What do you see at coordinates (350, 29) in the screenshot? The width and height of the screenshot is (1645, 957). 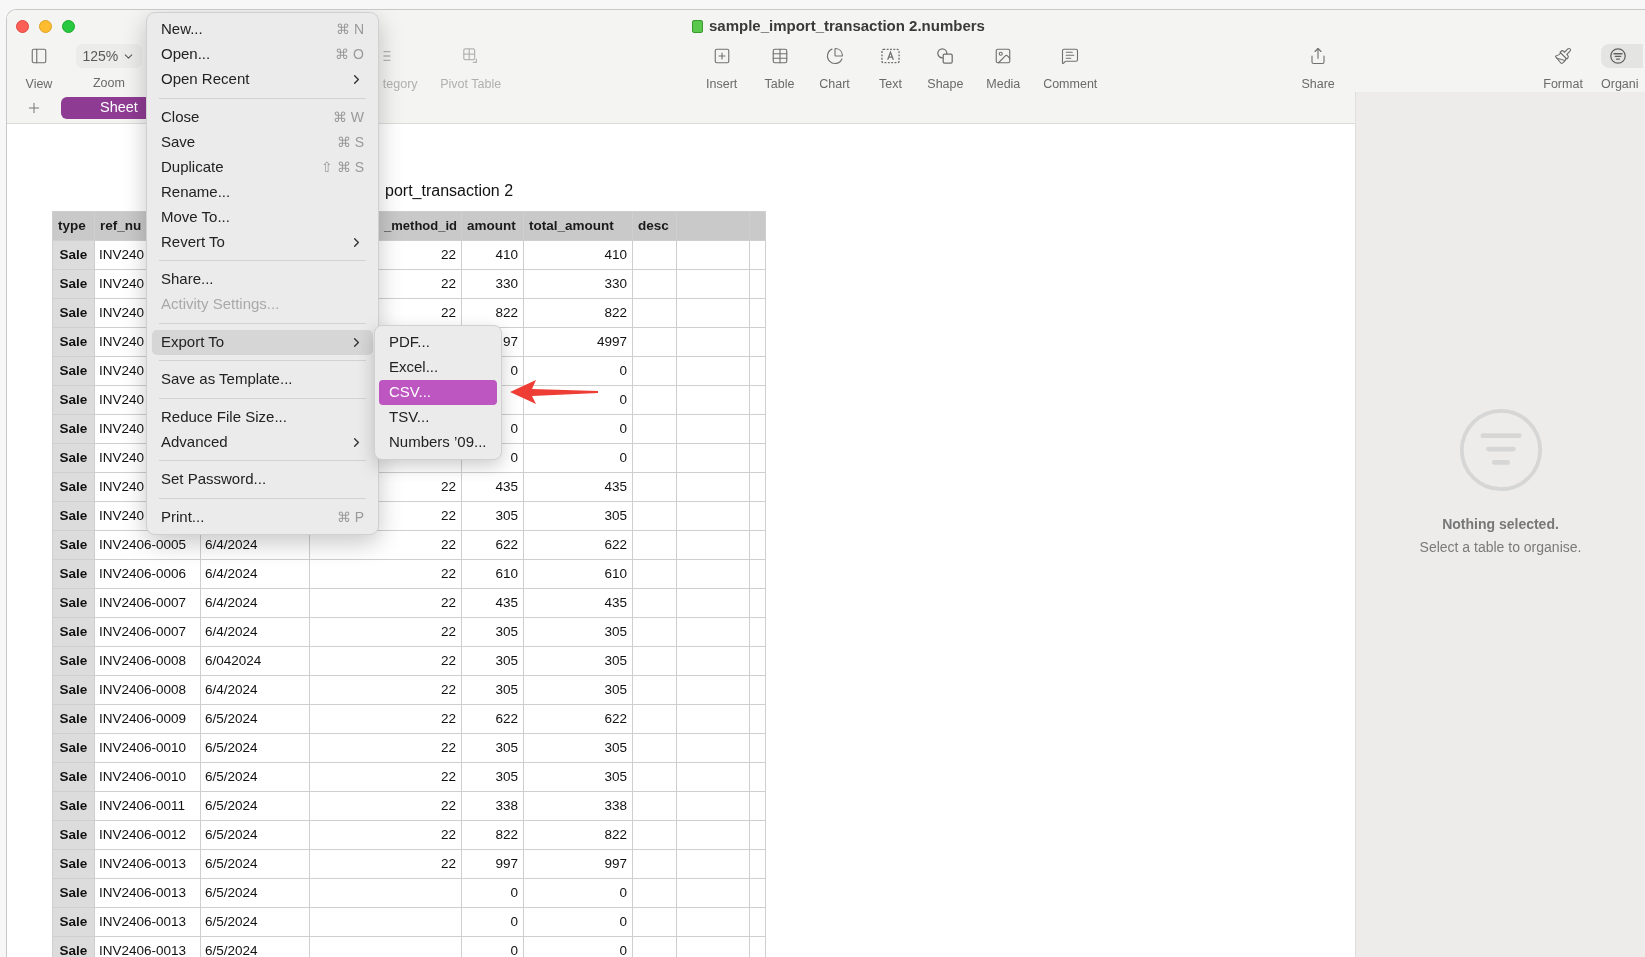 I see `keyboard-shortcut: ⌘ N` at bounding box center [350, 29].